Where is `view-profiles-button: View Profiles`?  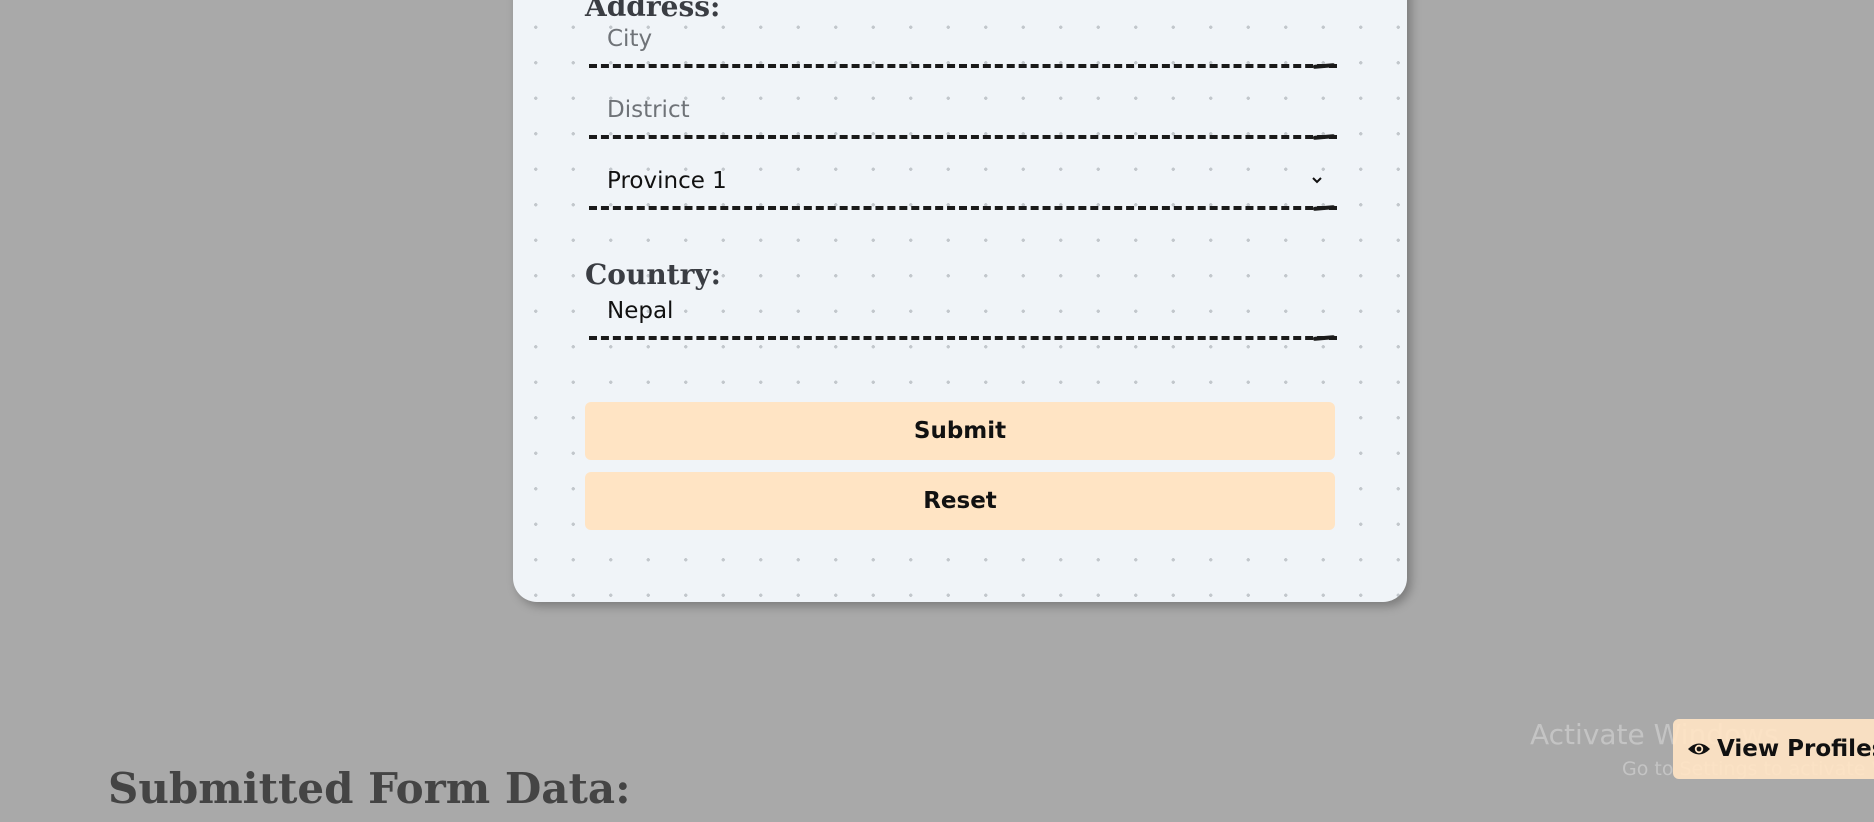
view-profiles-button: View Profiles is located at coordinates (1773, 749).